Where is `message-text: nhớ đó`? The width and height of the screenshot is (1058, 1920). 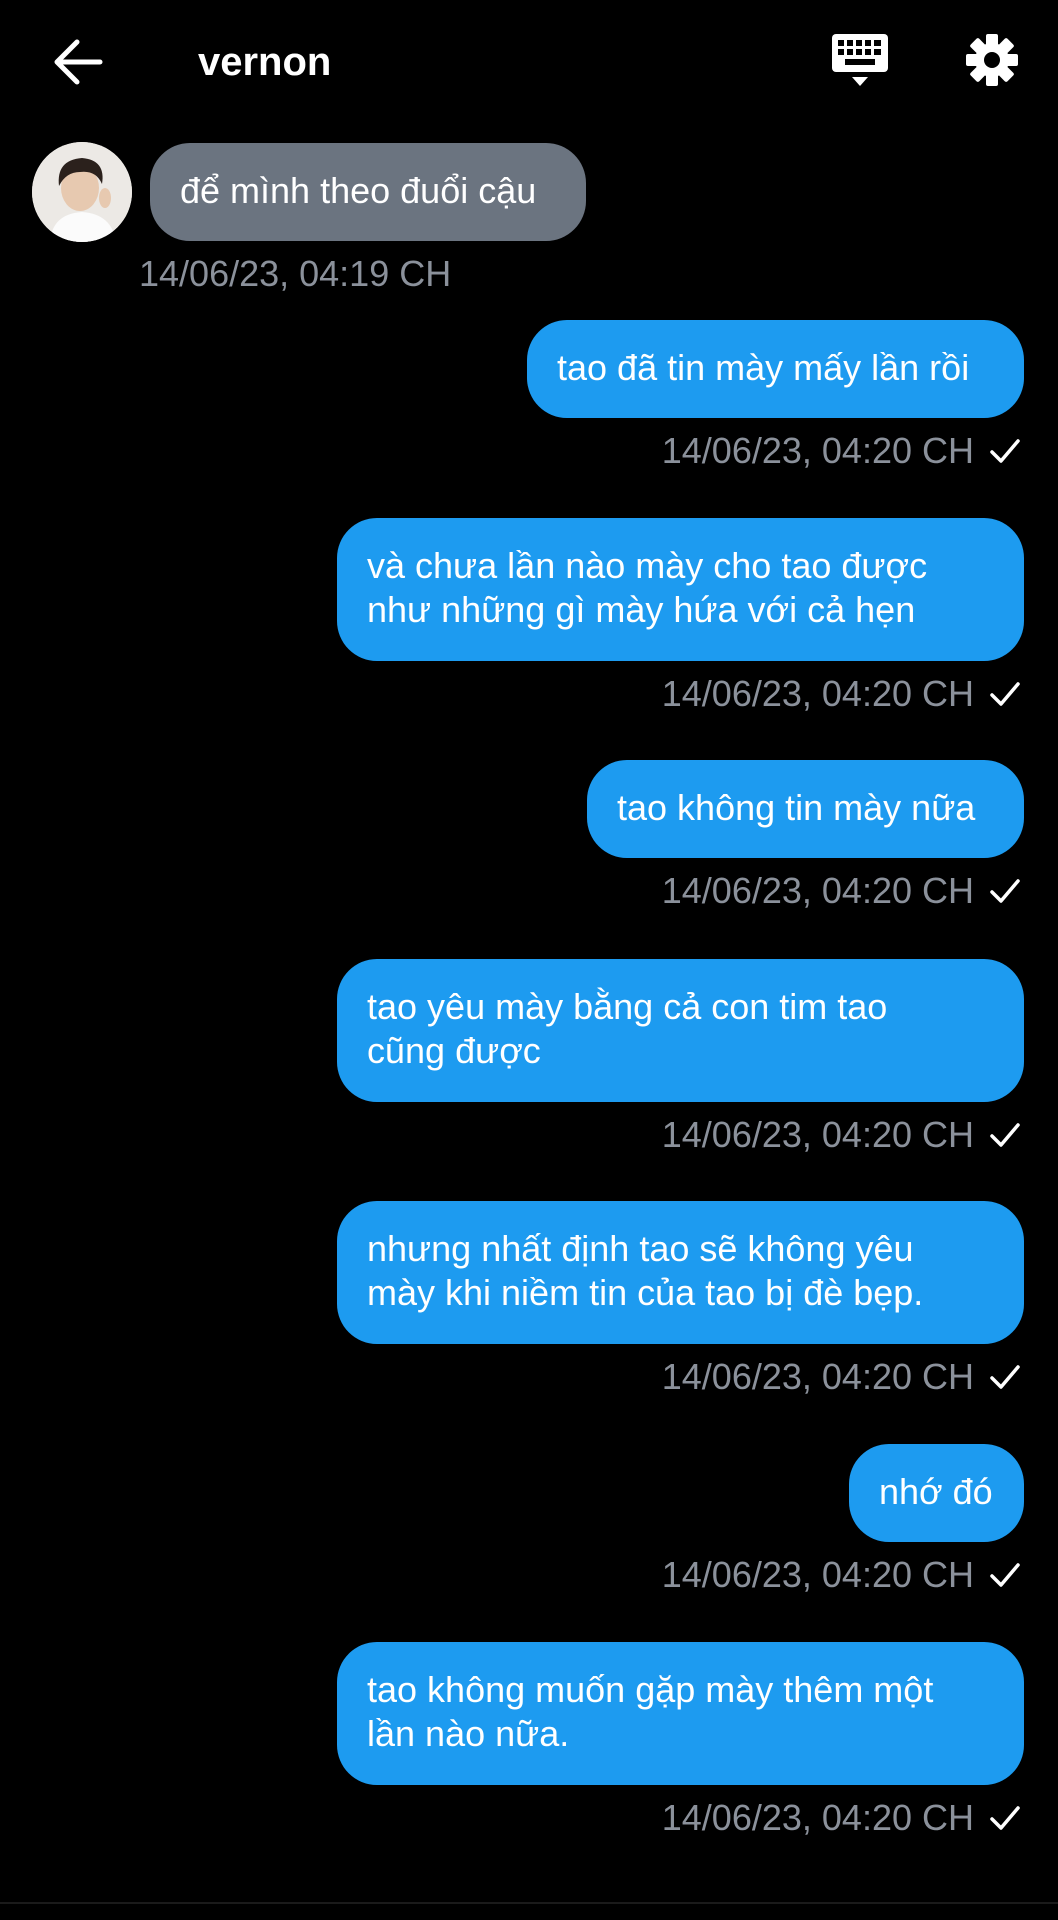 message-text: nhớ đó is located at coordinates (936, 1491).